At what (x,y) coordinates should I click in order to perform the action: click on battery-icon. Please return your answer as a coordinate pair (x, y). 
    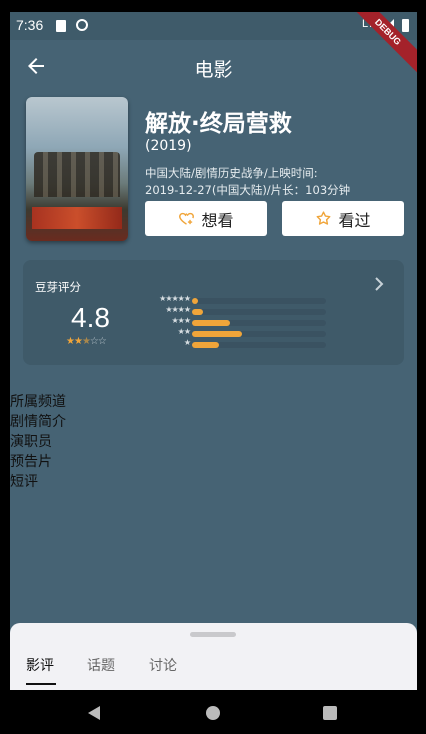
    Looking at the image, I should click on (405, 25).